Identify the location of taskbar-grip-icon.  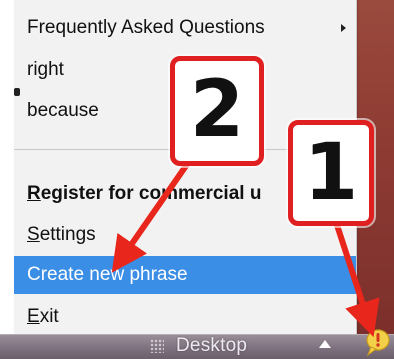
(157, 346).